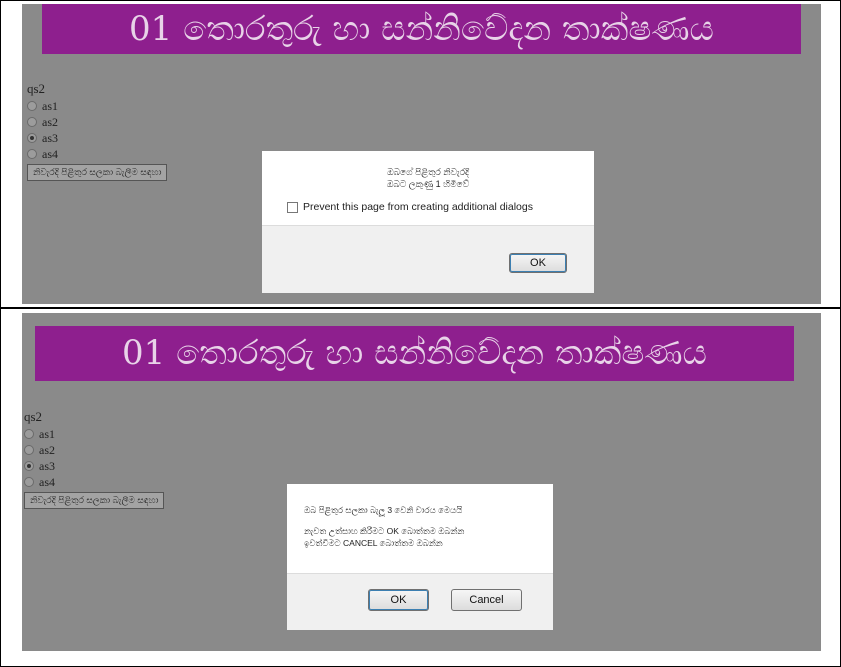 This screenshot has height=667, width=841. I want to click on panel-divider, so click(420, 308).